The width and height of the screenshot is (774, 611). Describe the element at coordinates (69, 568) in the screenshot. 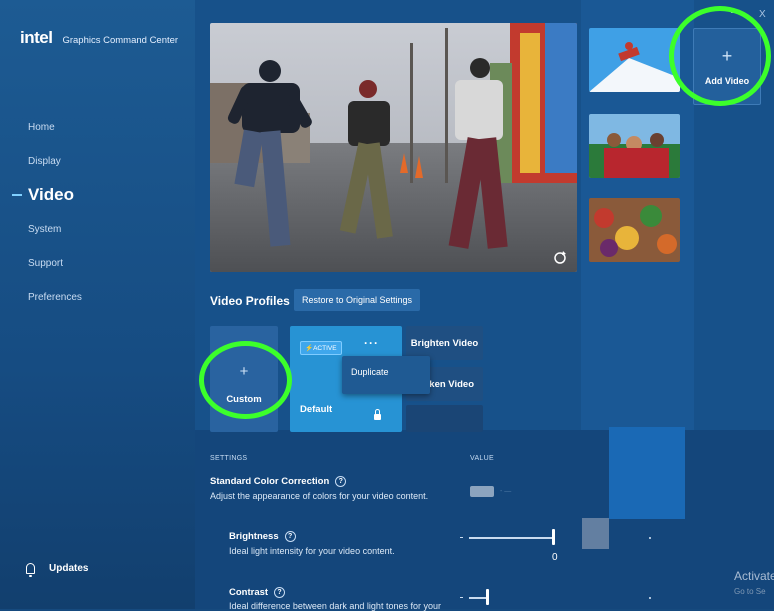

I see `updates-label: Updates` at that location.